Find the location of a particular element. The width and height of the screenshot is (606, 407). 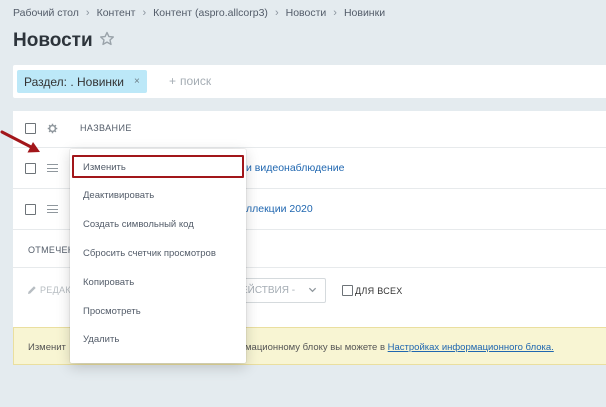

breadcrumb-content: Контент is located at coordinates (116, 13).